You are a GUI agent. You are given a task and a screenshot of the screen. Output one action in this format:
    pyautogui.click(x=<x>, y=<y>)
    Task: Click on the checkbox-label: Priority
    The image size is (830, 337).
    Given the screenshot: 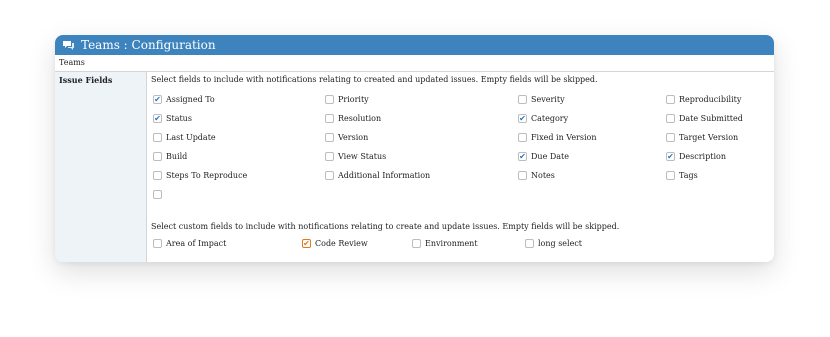 What is the action you would take?
    pyautogui.click(x=353, y=99)
    